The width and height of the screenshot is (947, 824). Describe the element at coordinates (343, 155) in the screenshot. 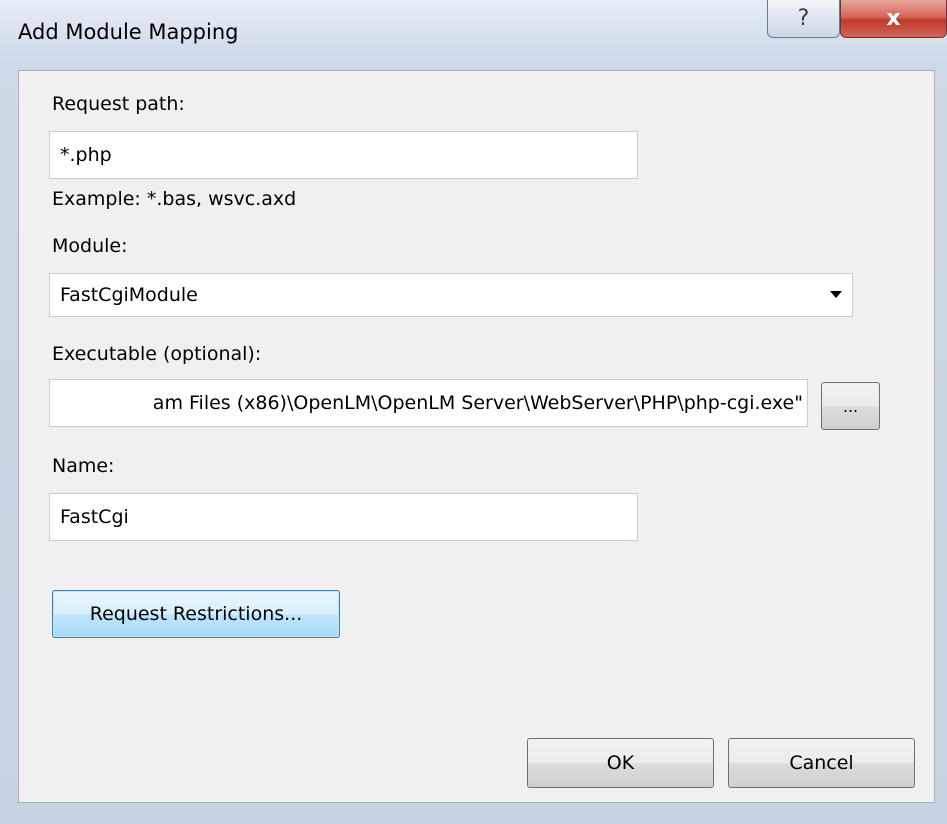

I see `request-path-input: *.php` at that location.